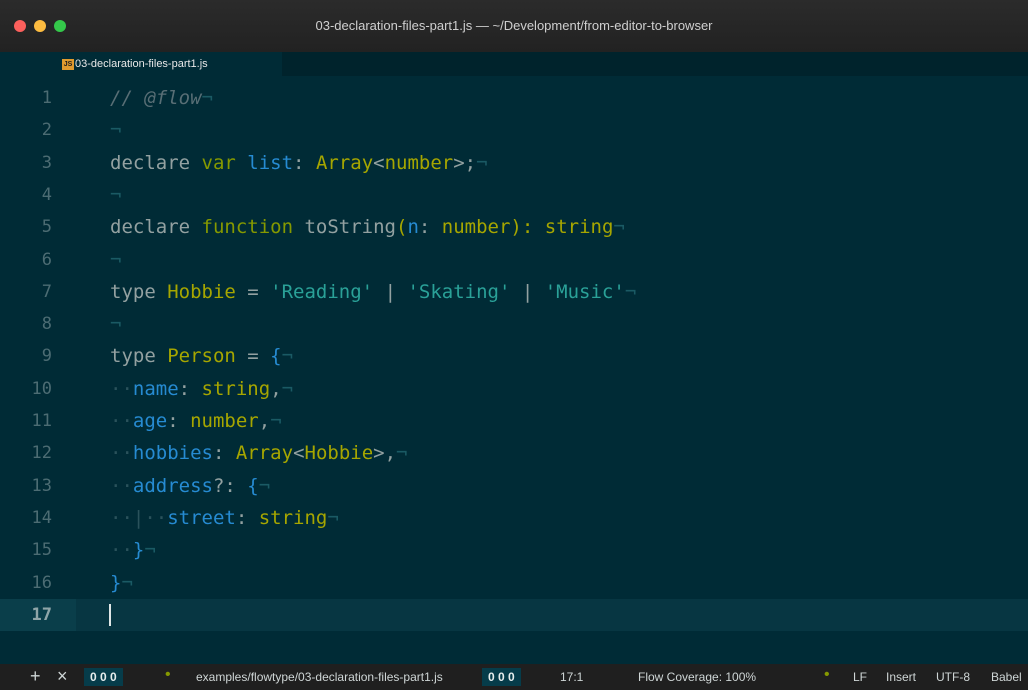 The height and width of the screenshot is (690, 1028). Describe the element at coordinates (26, 356) in the screenshot. I see `line-number: 9` at that location.